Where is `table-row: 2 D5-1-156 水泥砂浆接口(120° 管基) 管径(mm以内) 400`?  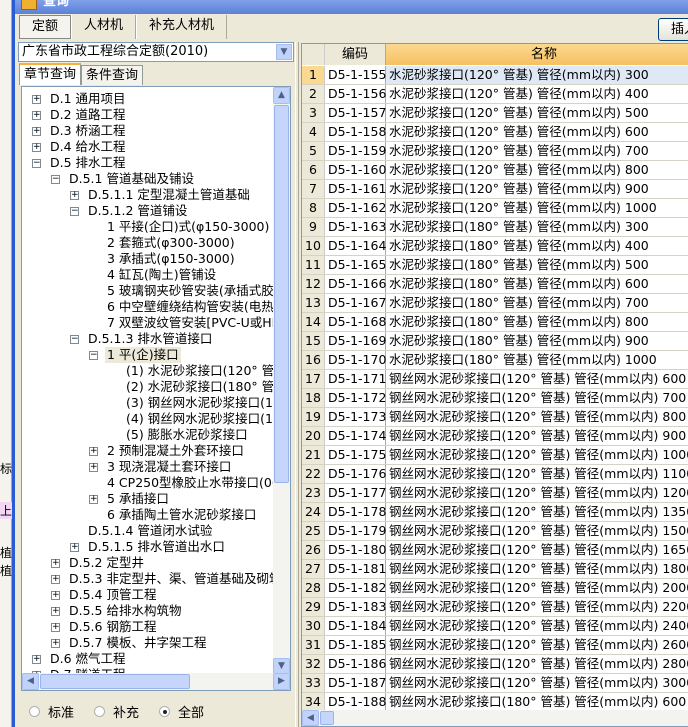 table-row: 2 D5-1-156 水泥砂浆接口(120° 管基) 管径(mm以内) 400 is located at coordinates (495, 94).